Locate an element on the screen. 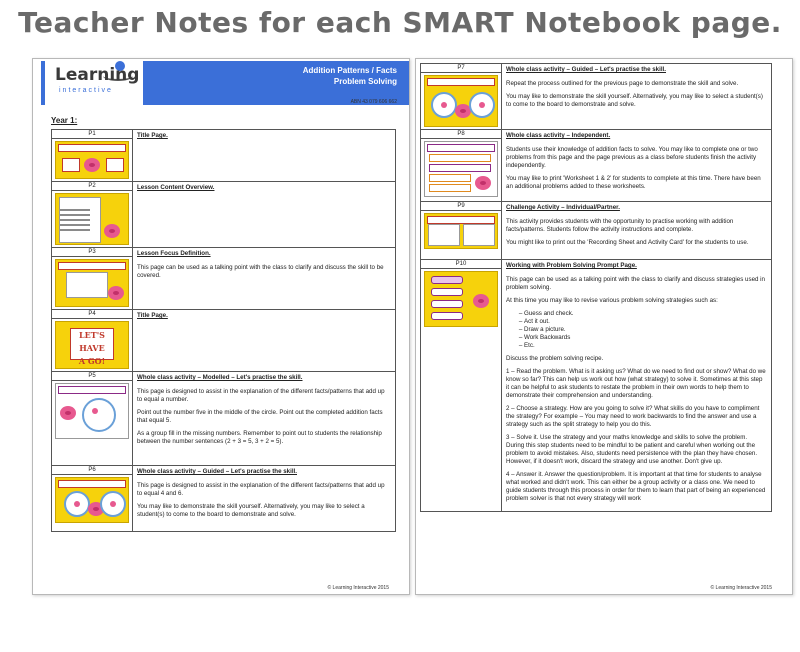 The image size is (800, 652). list-item: Work Backwards is located at coordinates (645, 338).